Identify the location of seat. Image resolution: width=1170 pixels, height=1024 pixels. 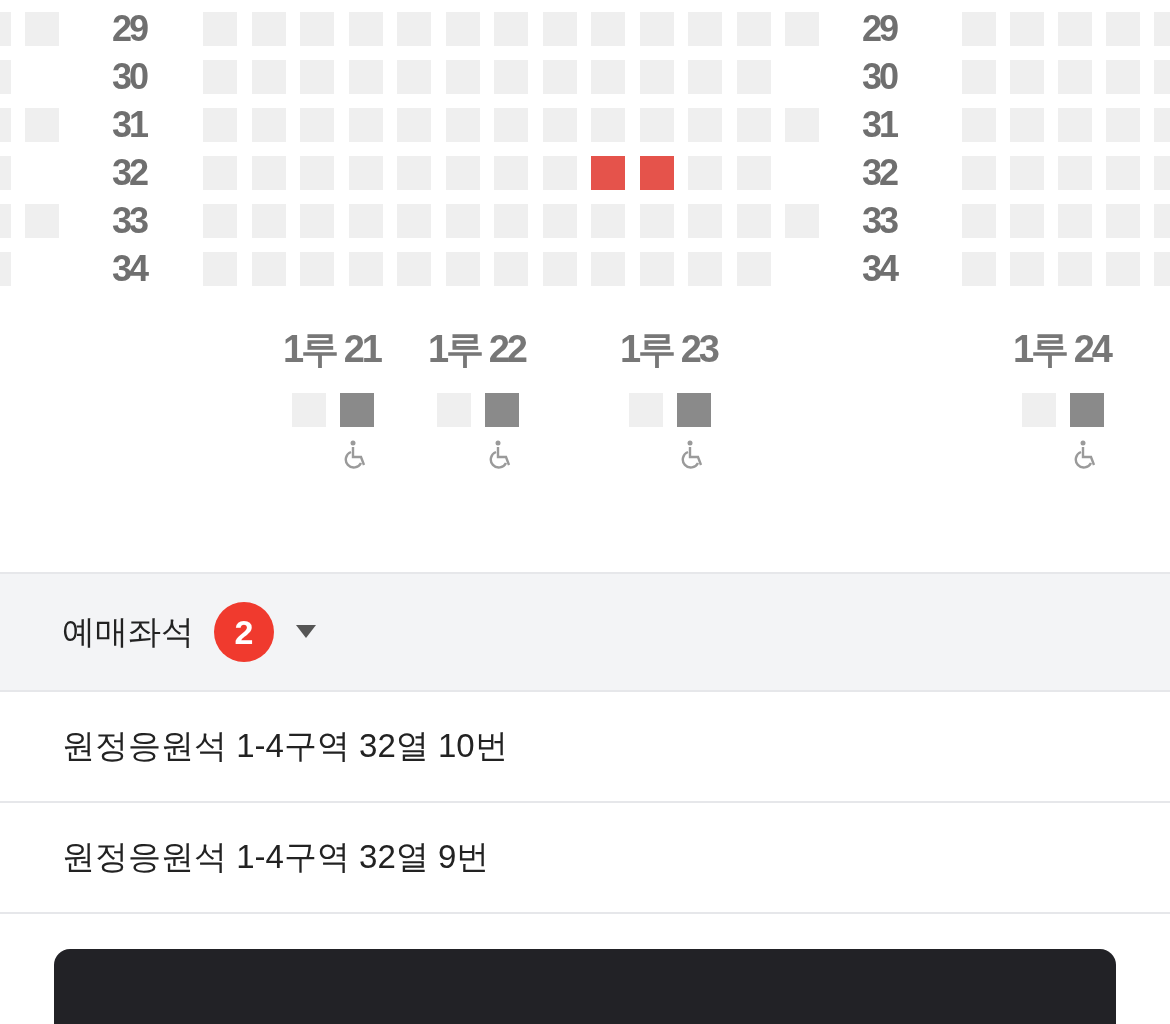
(656, 173).